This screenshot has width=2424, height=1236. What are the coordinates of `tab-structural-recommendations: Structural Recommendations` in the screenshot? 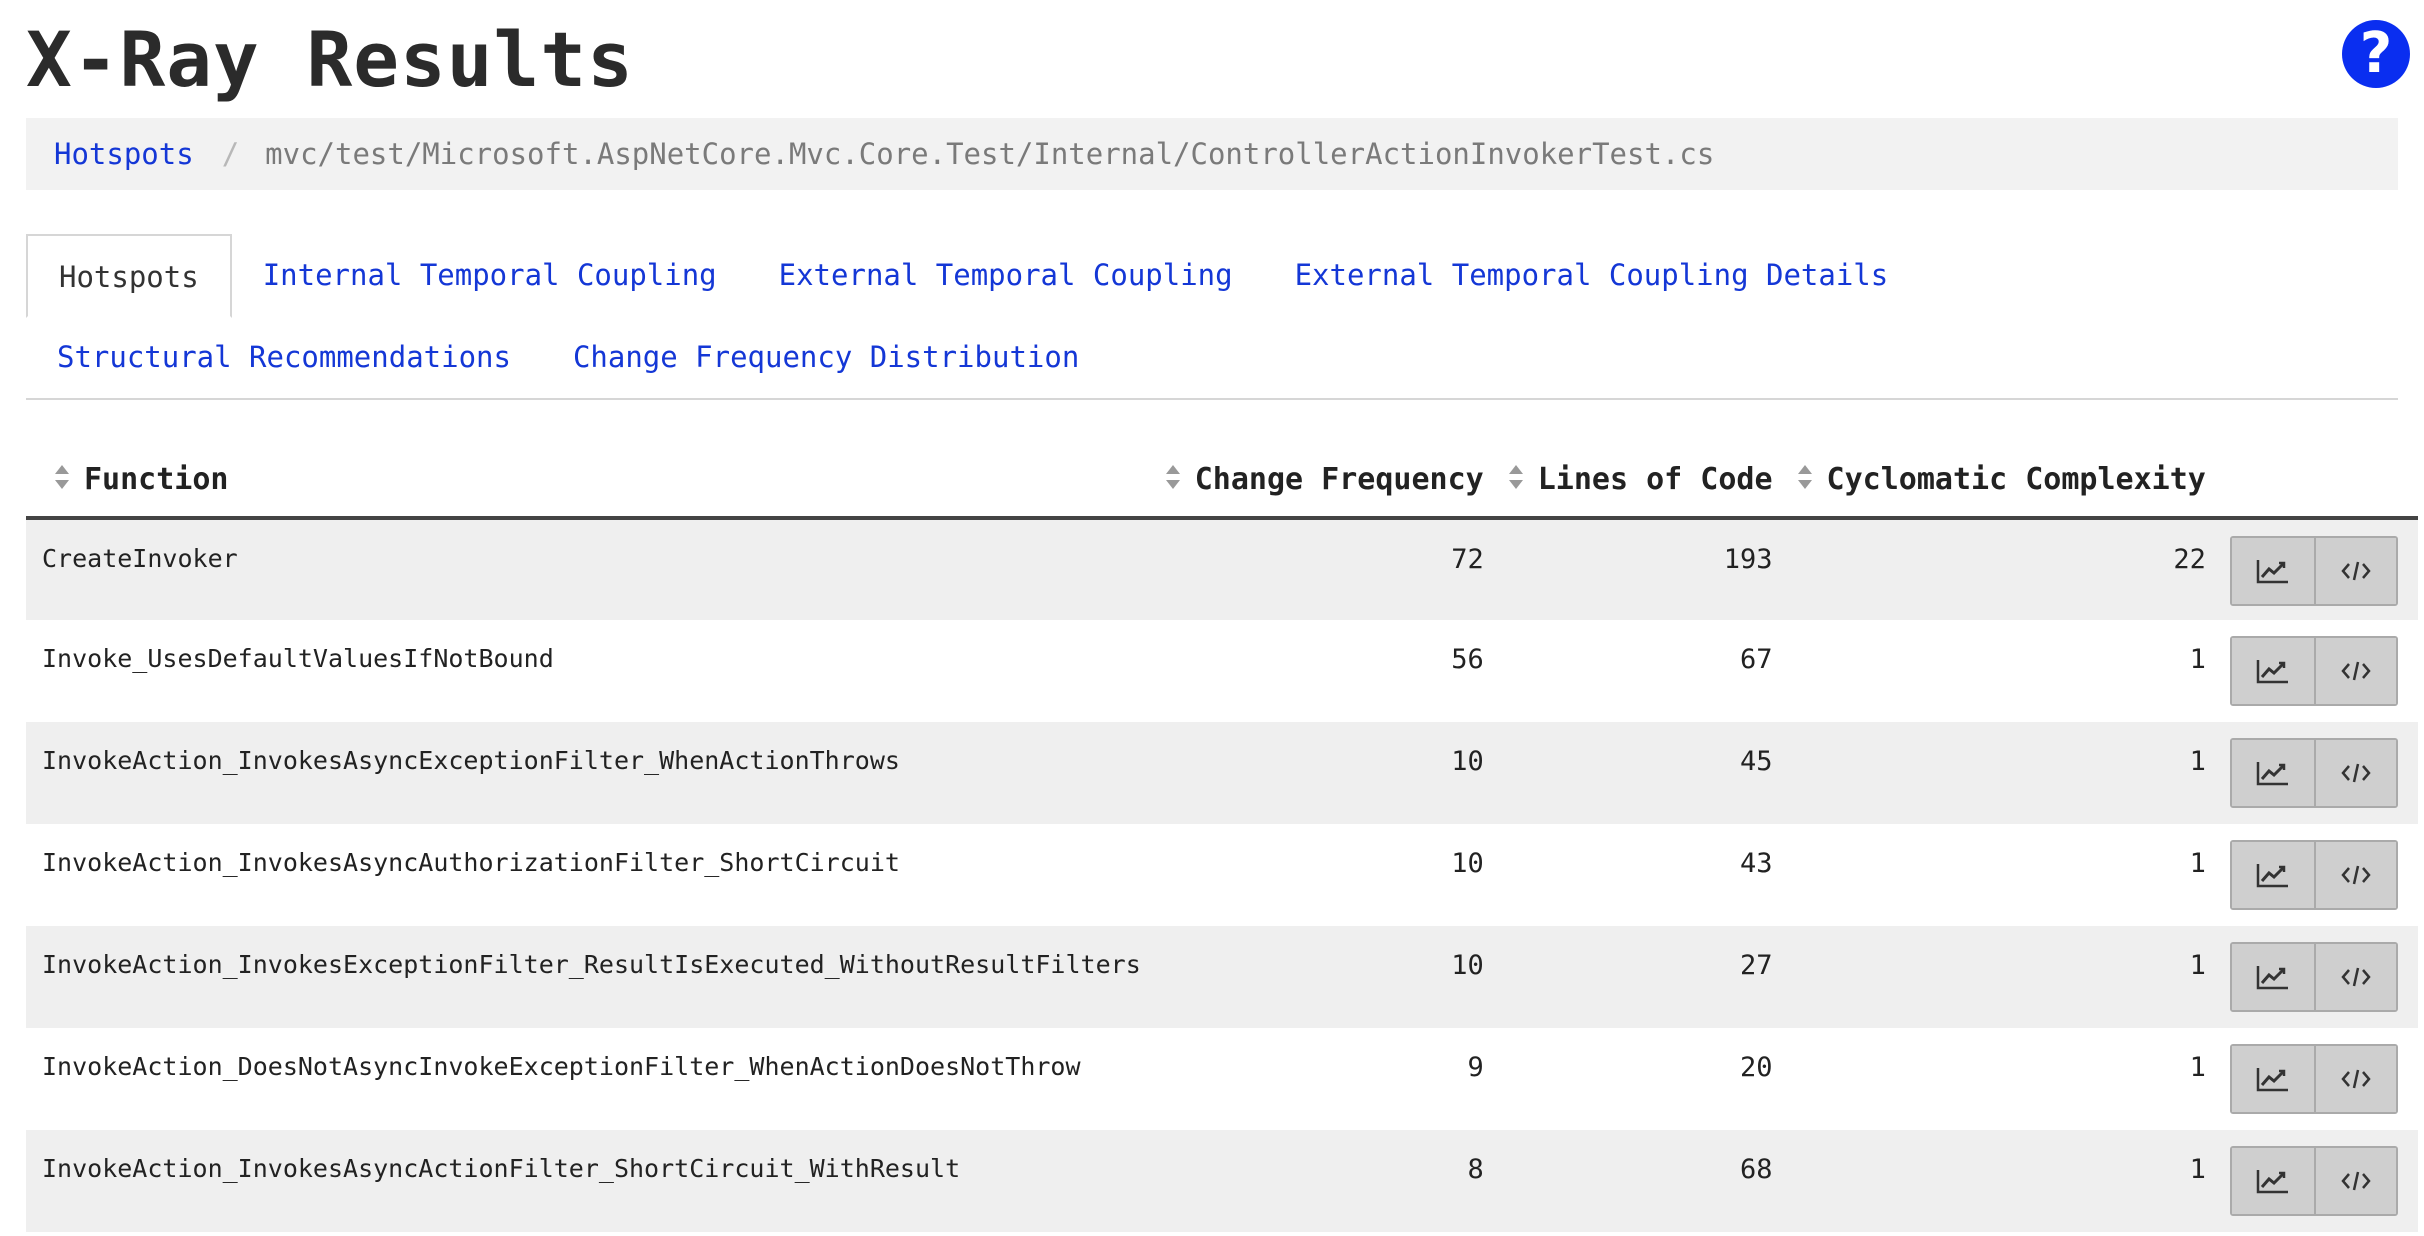 It's located at (284, 357).